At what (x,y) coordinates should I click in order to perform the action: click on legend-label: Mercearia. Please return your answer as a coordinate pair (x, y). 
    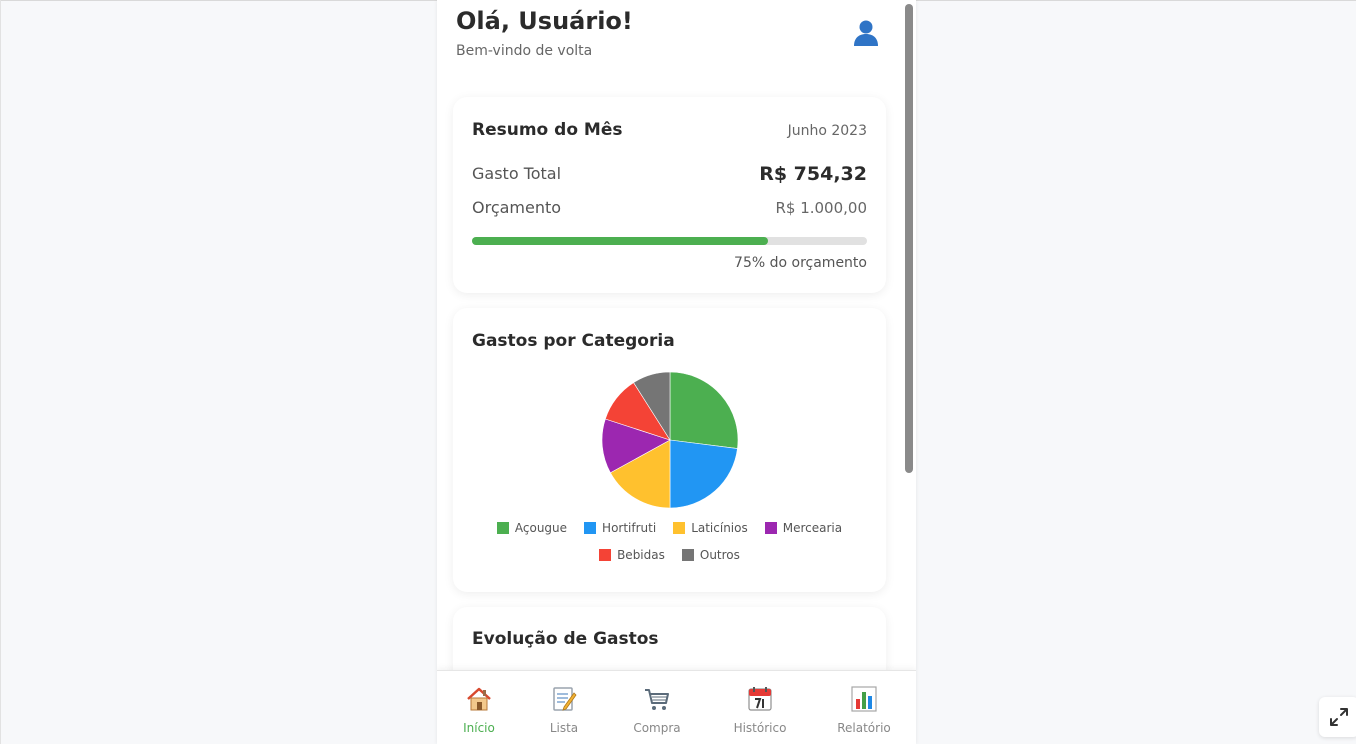
    Looking at the image, I should click on (812, 528).